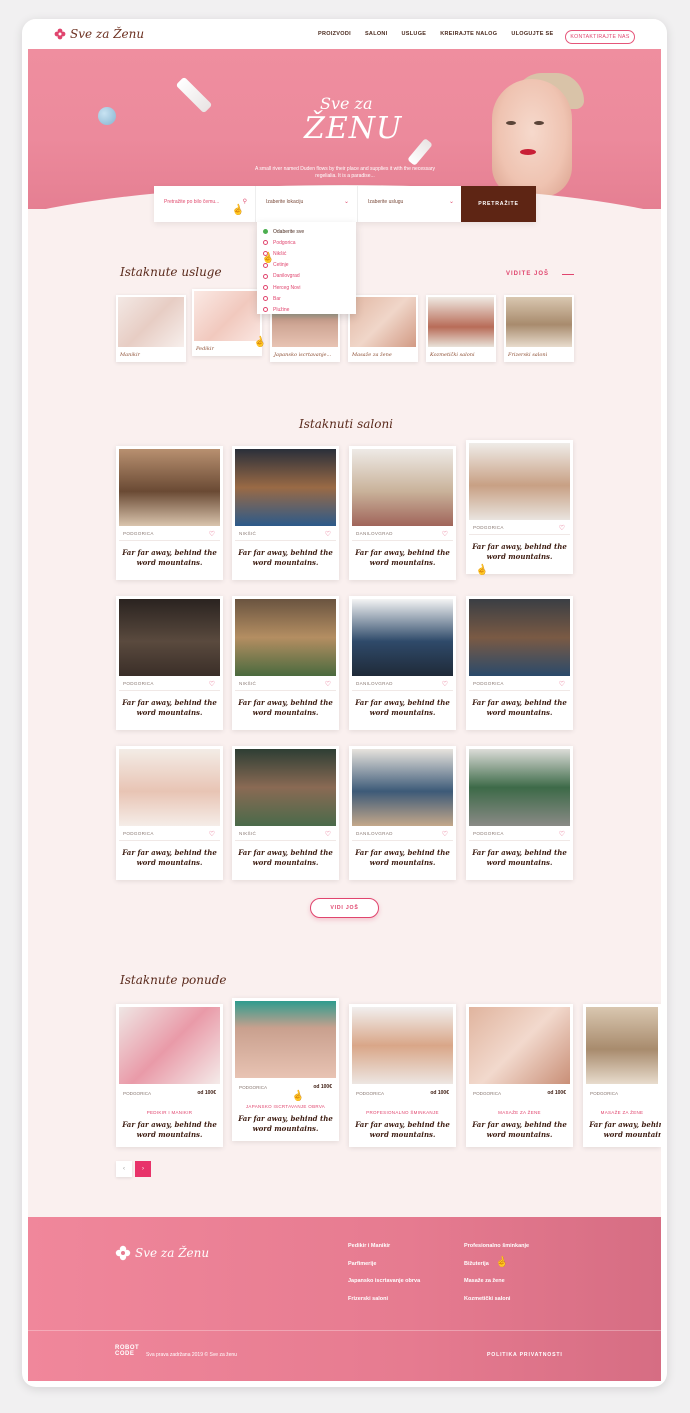 This screenshot has height=1413, width=690. I want to click on service-card-pedikir: Pedikir, so click(227, 322).